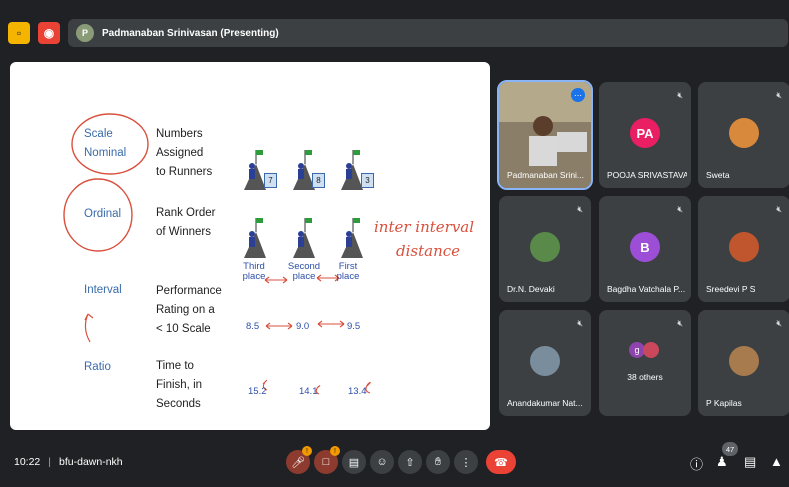 The image size is (789, 487). Describe the element at coordinates (254, 271) in the screenshot. I see `place-label-third: Third place` at that location.